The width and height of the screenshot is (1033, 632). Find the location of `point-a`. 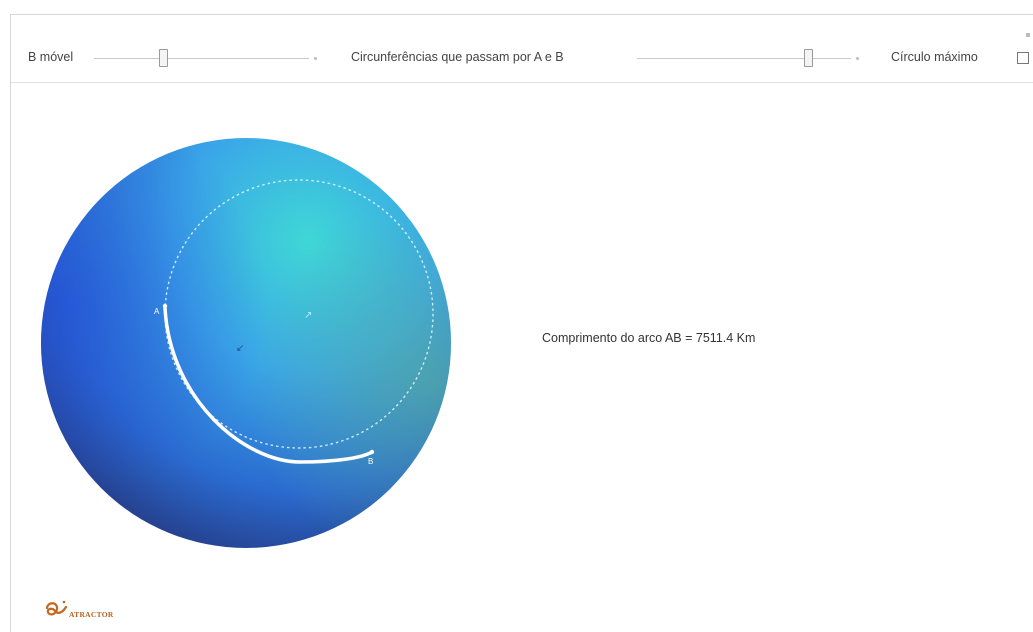

point-a is located at coordinates (165, 306).